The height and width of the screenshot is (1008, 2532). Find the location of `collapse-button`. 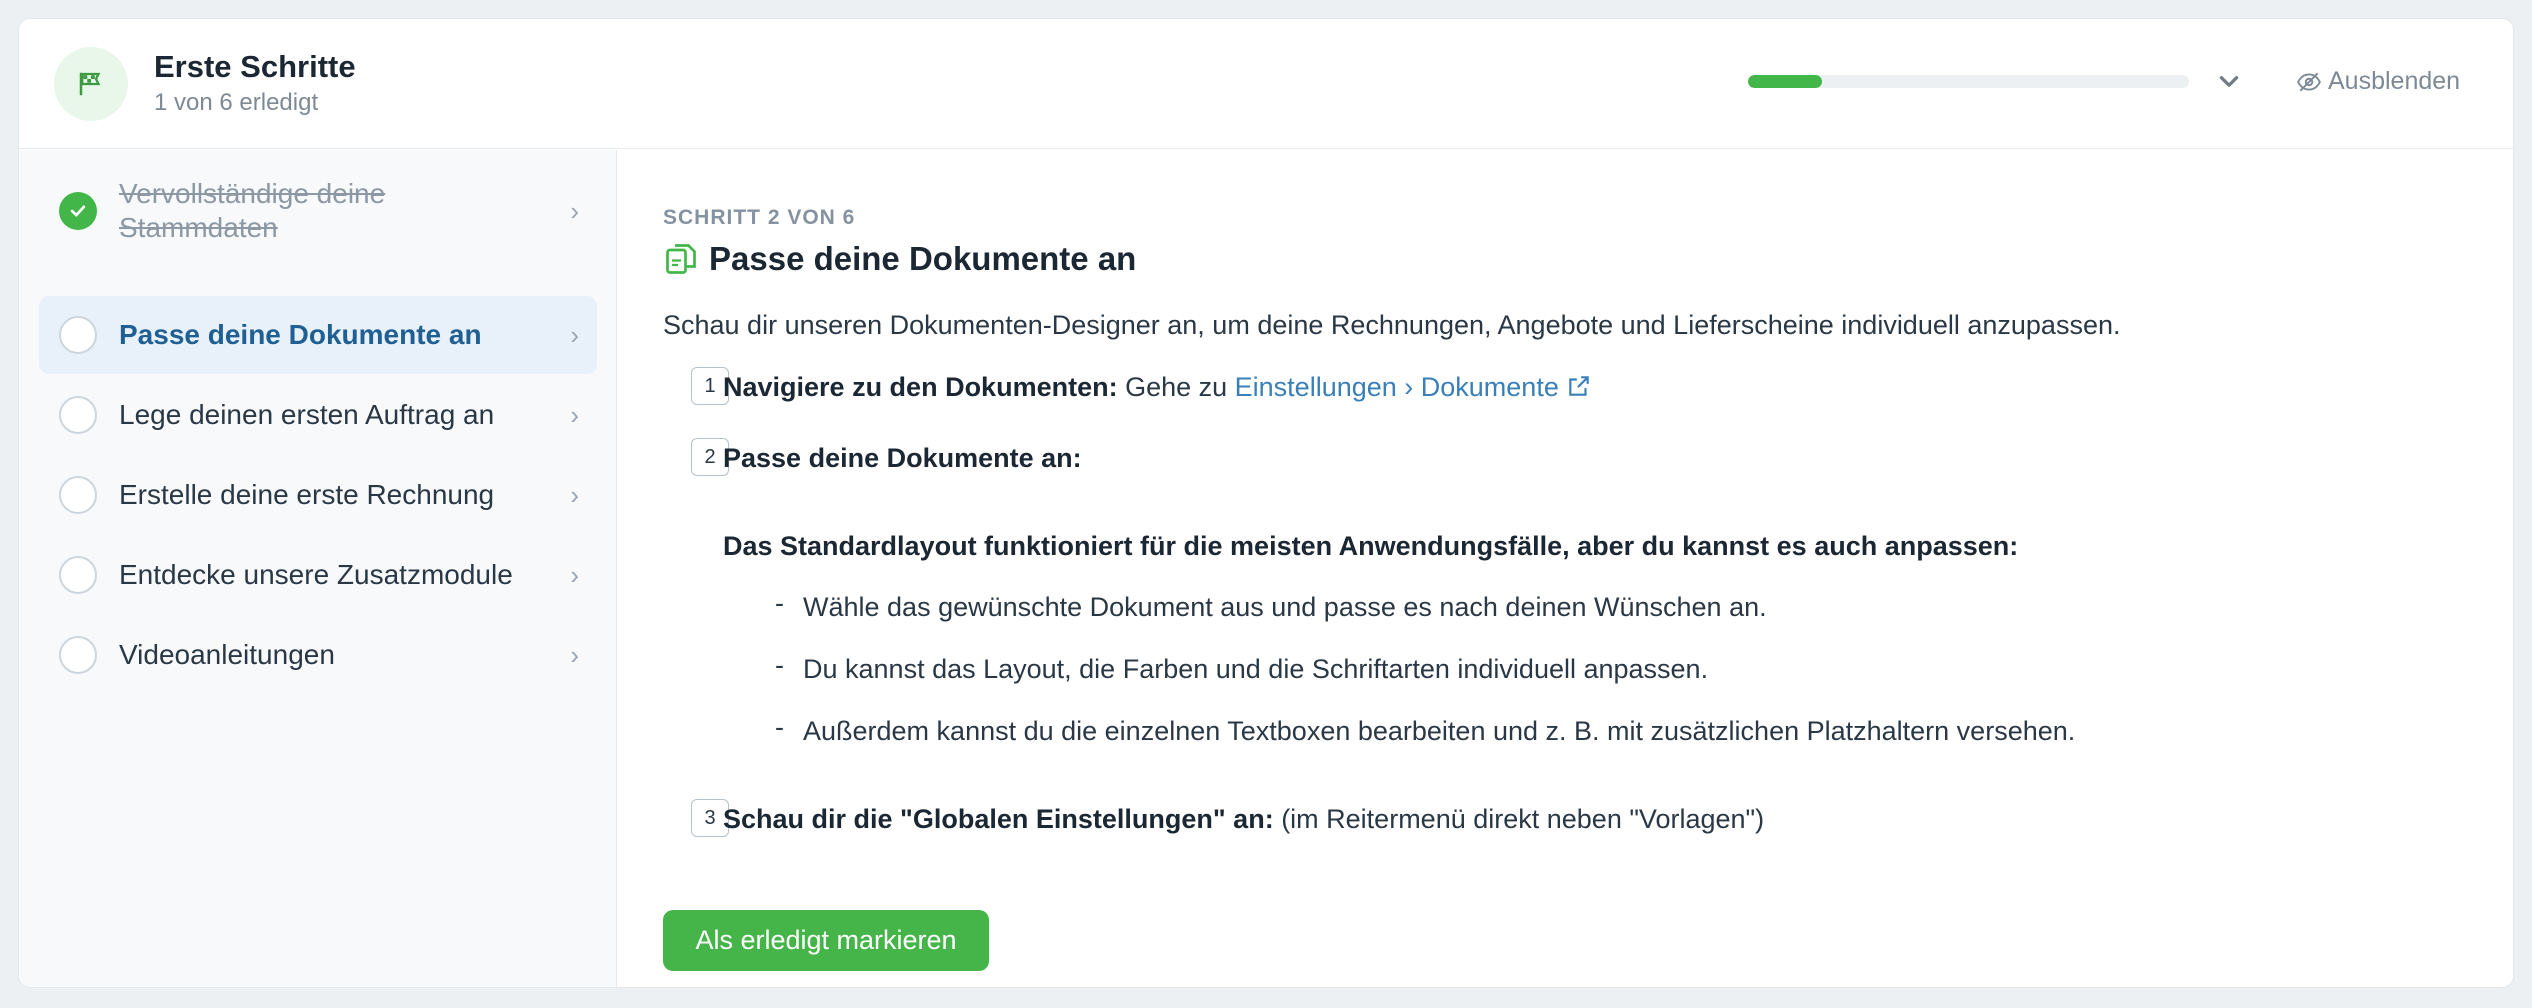

collapse-button is located at coordinates (2229, 82).